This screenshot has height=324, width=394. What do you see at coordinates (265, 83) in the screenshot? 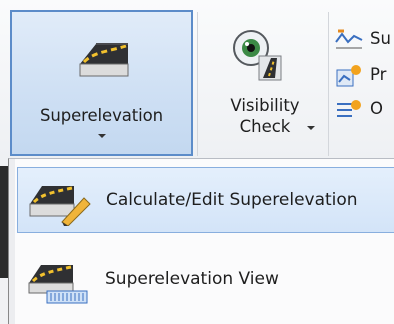
I see `visibility-check-button: Visibility Check` at bounding box center [265, 83].